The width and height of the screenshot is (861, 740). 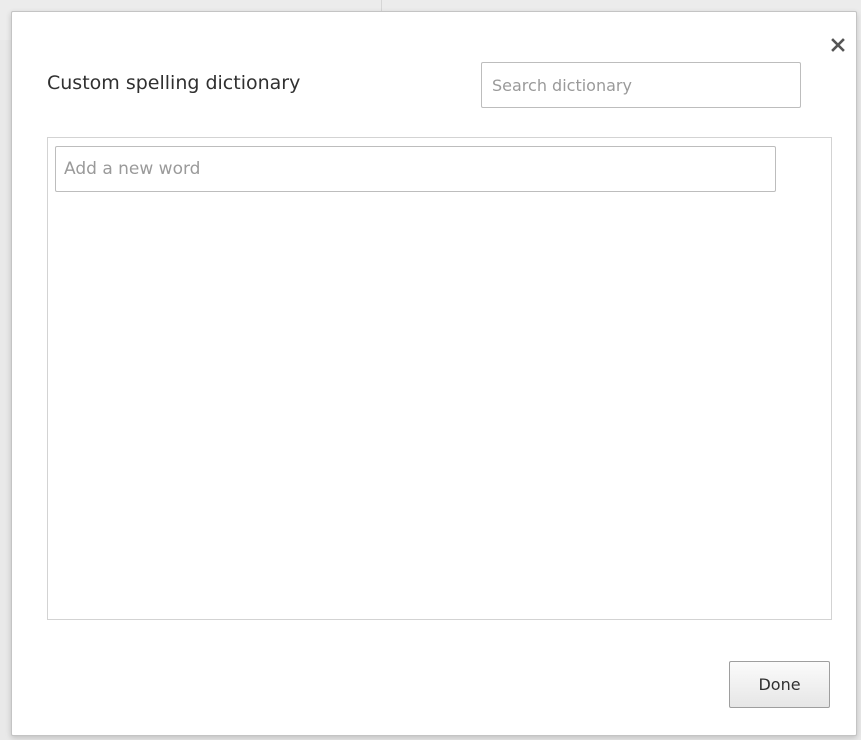 I want to click on search-dictionary-input, so click(x=641, y=85).